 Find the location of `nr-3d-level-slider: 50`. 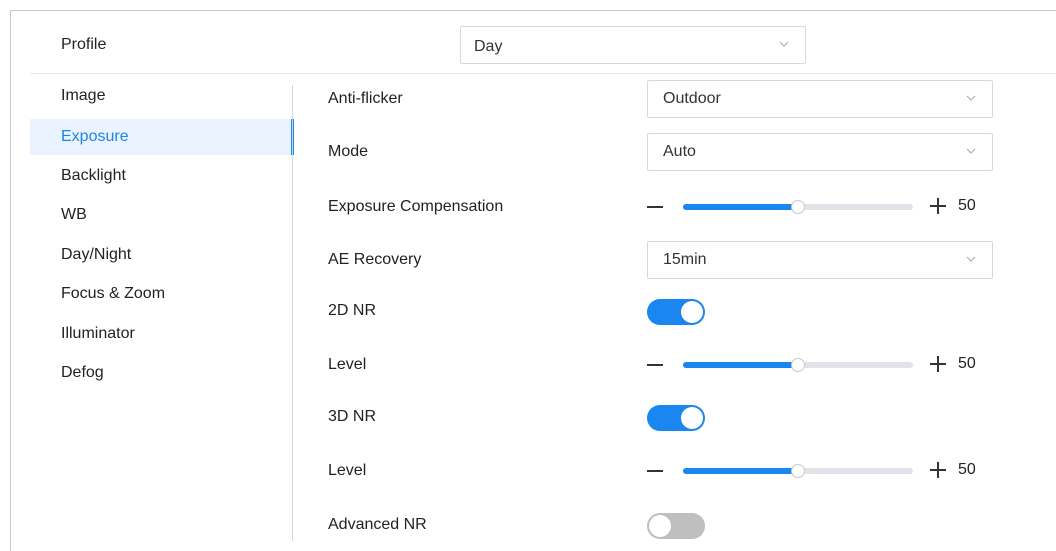

nr-3d-level-slider: 50 is located at coordinates (819, 472).